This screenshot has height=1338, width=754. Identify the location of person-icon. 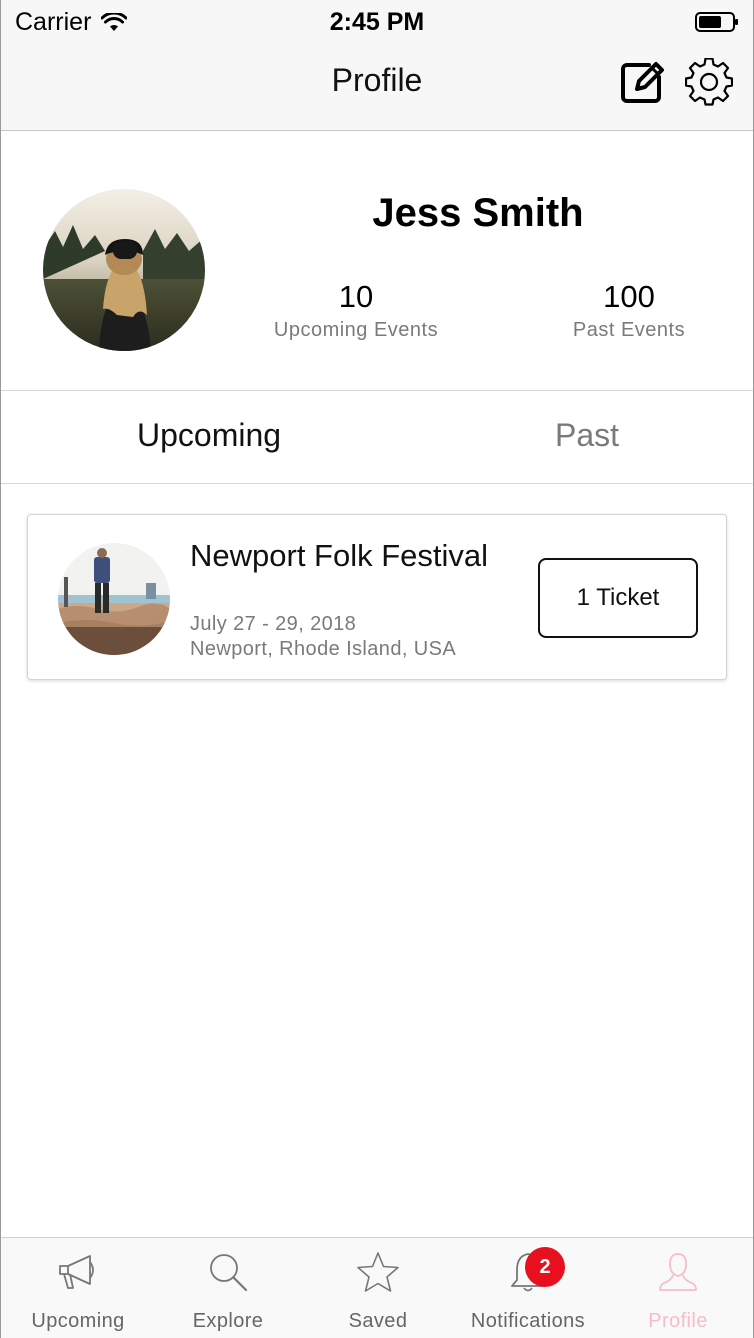
(678, 1272).